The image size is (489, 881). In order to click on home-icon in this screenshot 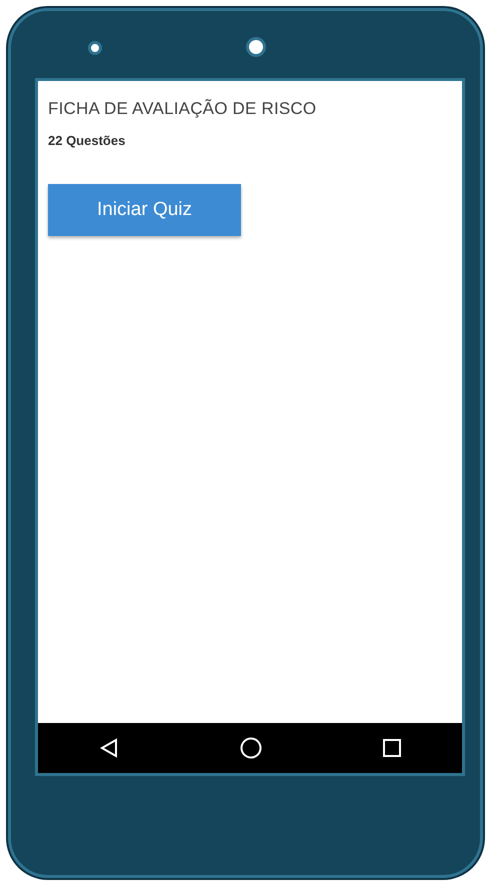, I will do `click(250, 748)`.